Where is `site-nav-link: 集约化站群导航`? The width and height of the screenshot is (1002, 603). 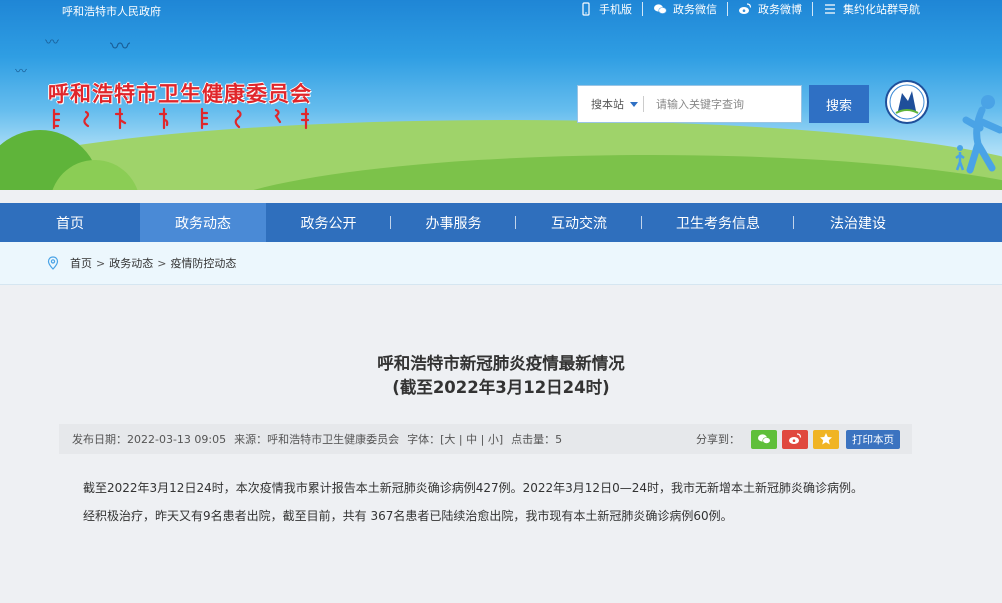 site-nav-link: 集约化站群导航 is located at coordinates (871, 9).